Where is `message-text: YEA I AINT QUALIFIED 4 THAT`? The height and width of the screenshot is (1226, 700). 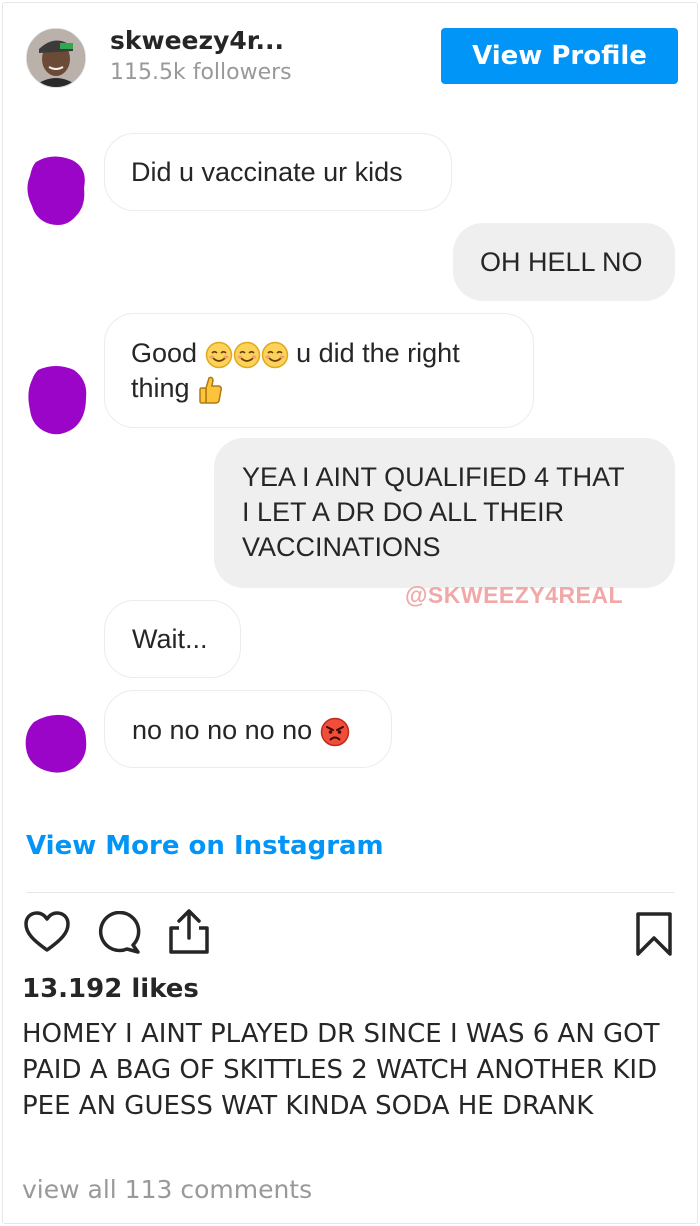 message-text: YEA I AINT QUALIFIED 4 THAT is located at coordinates (433, 477).